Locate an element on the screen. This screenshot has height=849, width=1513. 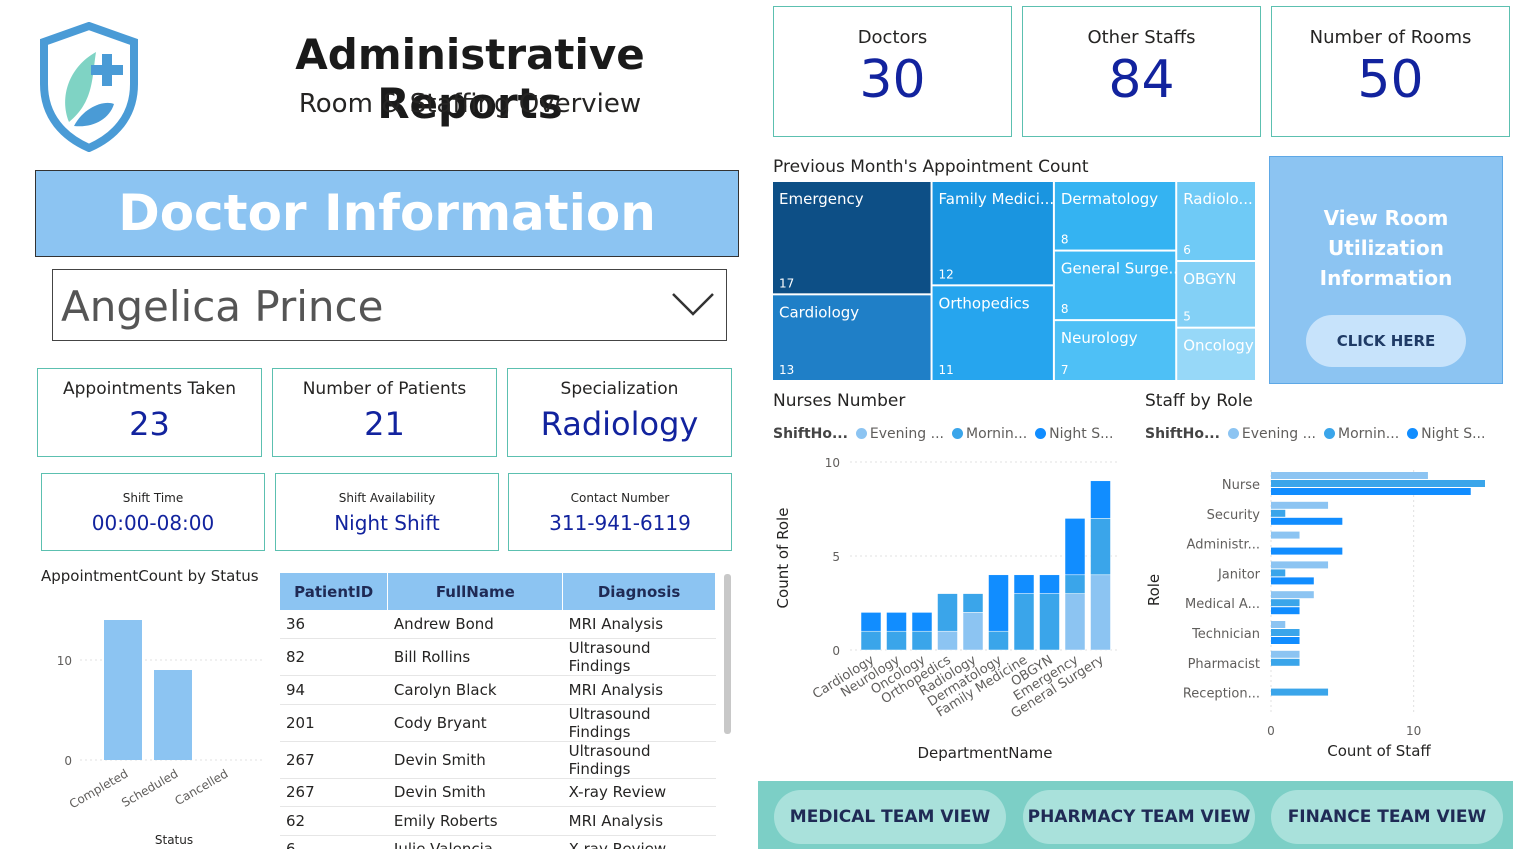
full-name-cell: Emily Roberts is located at coordinates (475, 821).